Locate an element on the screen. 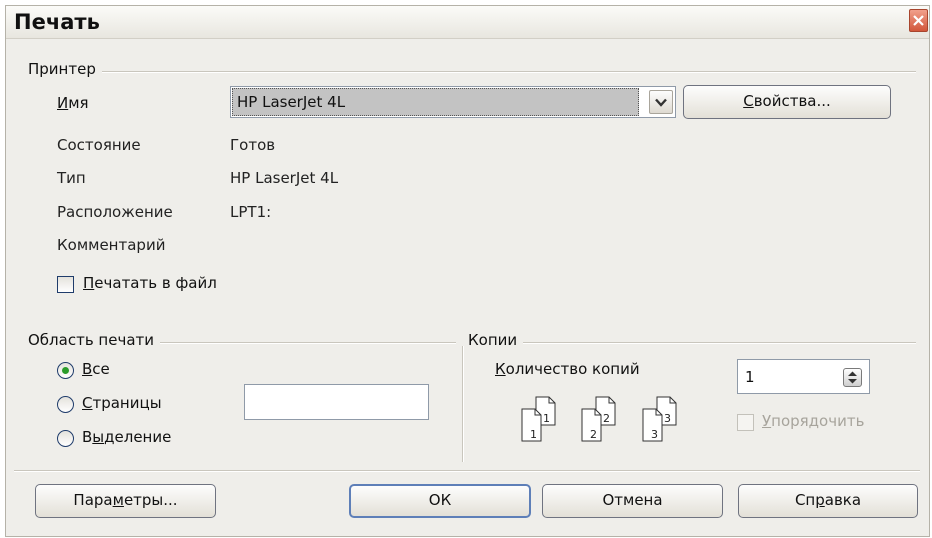  printer-name-label-rest: мя is located at coordinates (78, 103).